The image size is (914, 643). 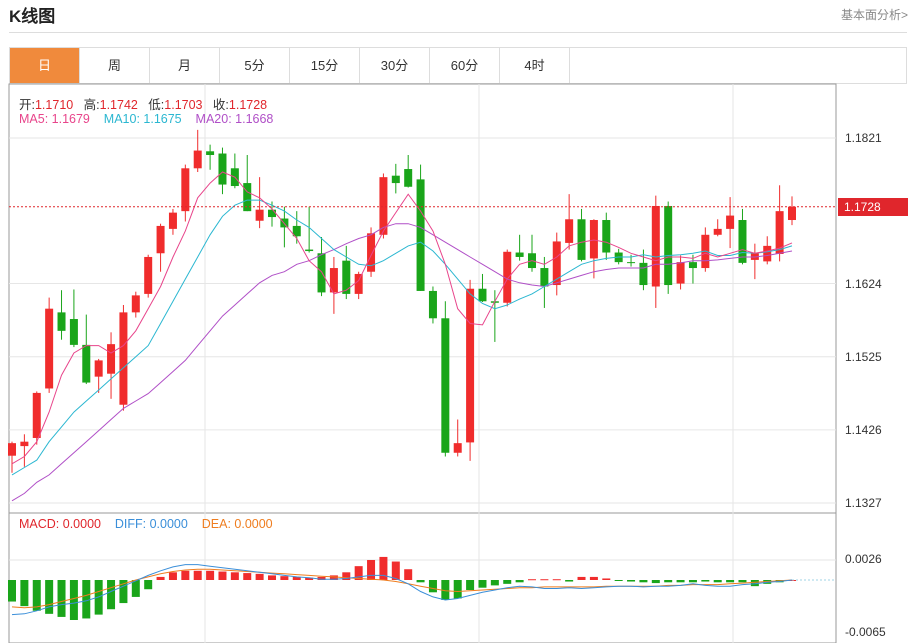 What do you see at coordinates (220, 105) in the screenshot?
I see `close-label: 收:` at bounding box center [220, 105].